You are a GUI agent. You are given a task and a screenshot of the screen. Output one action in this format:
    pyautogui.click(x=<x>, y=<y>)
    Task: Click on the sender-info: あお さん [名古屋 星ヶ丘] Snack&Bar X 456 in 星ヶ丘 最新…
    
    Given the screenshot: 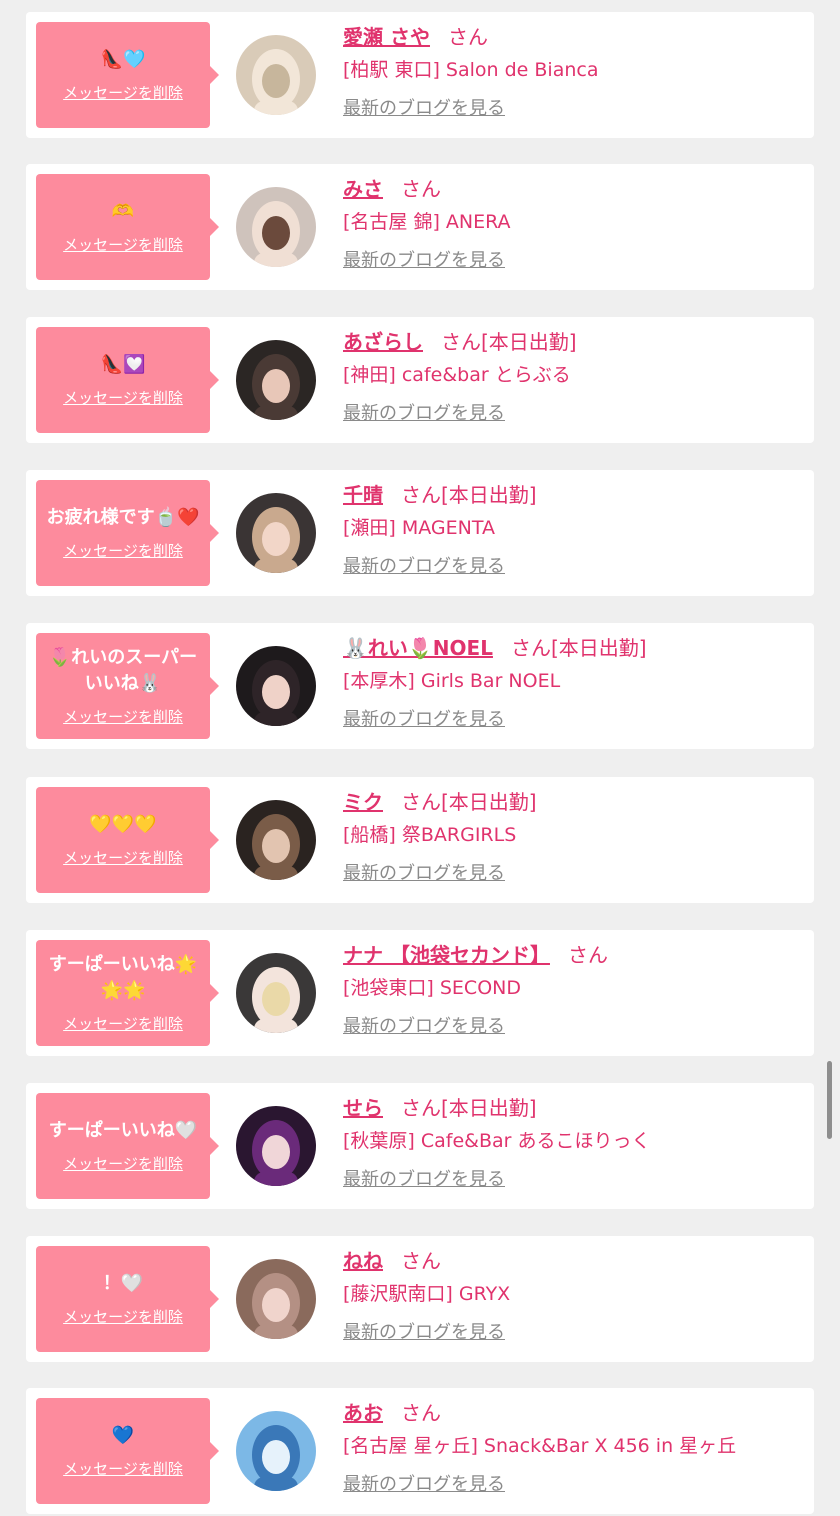 What is the action you would take?
    pyautogui.click(x=573, y=1447)
    